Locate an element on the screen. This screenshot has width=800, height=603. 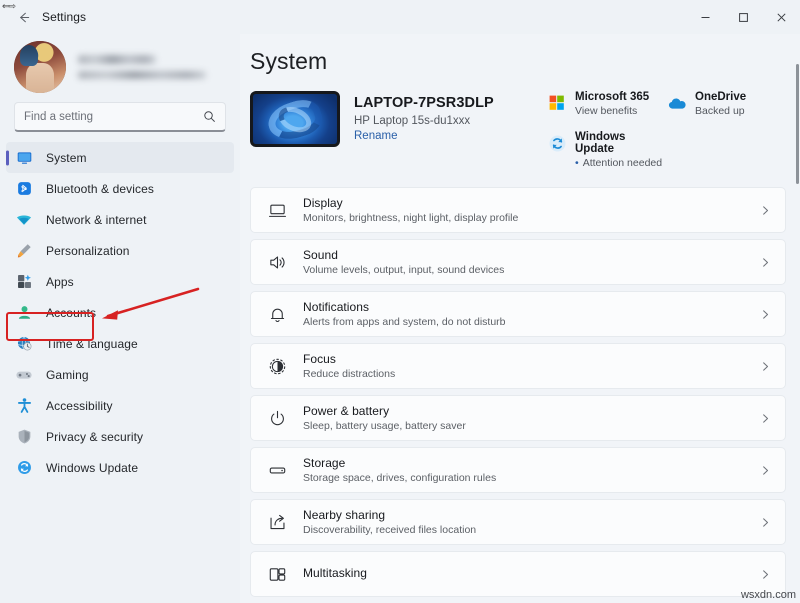
resize-cursor-icon: ⇐⇨ is located at coordinates (9, 6).